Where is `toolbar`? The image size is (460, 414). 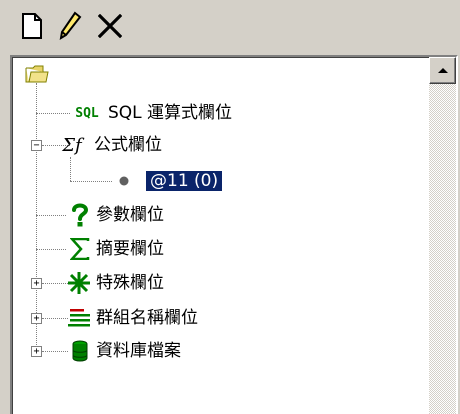
toolbar is located at coordinates (230, 26).